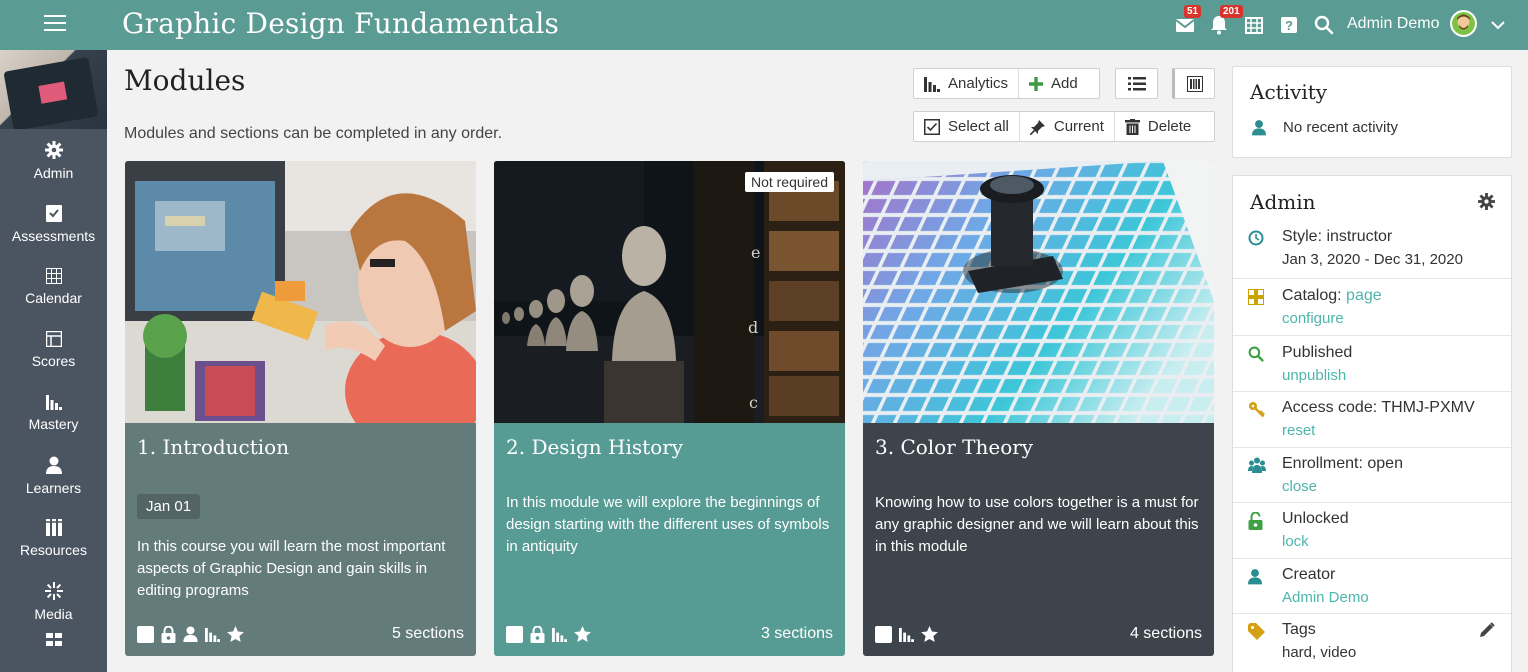  What do you see at coordinates (53, 412) in the screenshot?
I see `sidebar-item-mastery: Mastery` at bounding box center [53, 412].